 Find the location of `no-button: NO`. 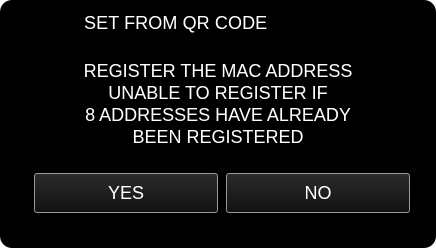

no-button: NO is located at coordinates (318, 193).